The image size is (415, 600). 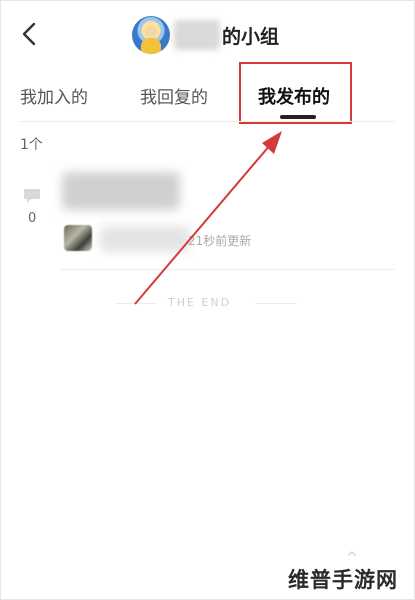 What do you see at coordinates (276, 303) in the screenshot?
I see `end-line-right` at bounding box center [276, 303].